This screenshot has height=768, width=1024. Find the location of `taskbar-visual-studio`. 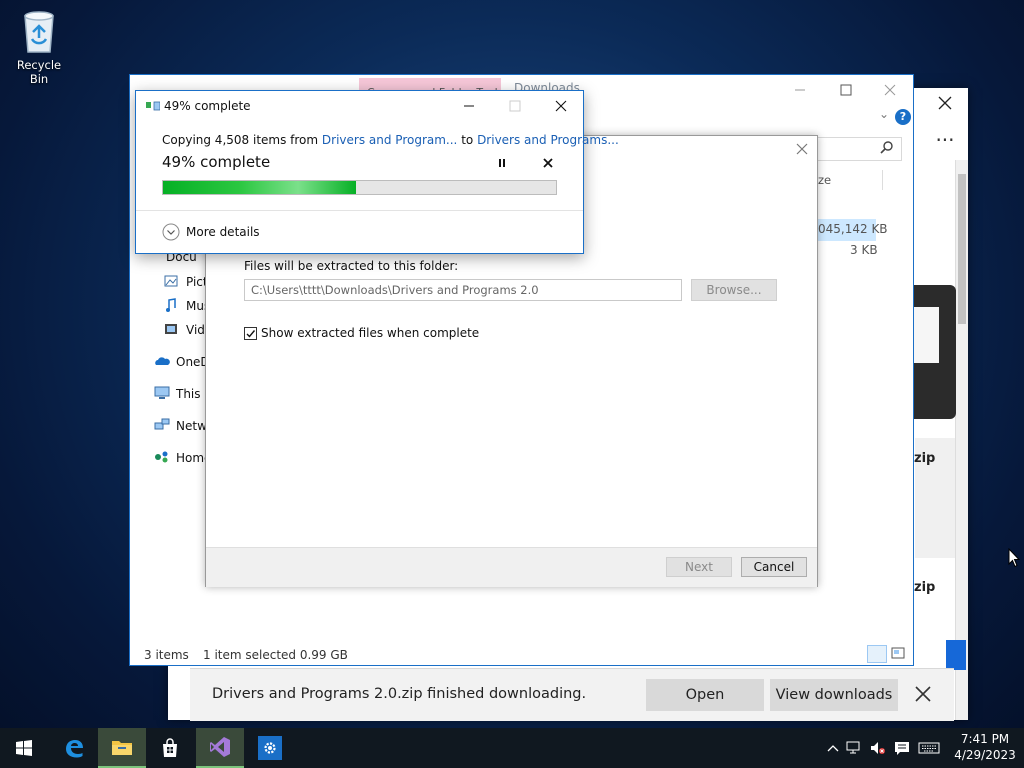

taskbar-visual-studio is located at coordinates (220, 748).